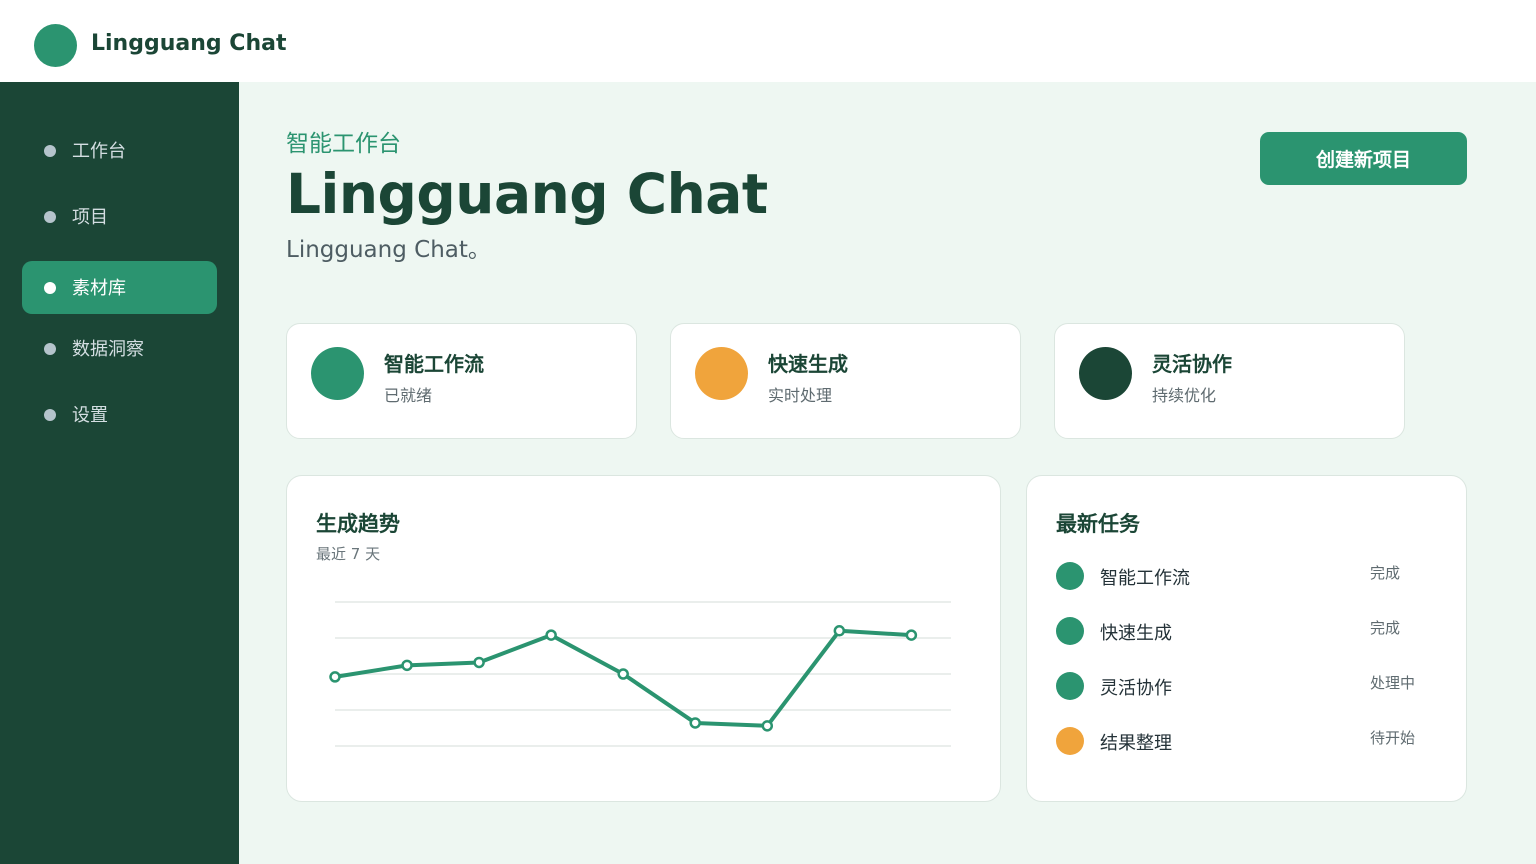  I want to click on sidebar-item-label: 素材库, so click(99, 288).